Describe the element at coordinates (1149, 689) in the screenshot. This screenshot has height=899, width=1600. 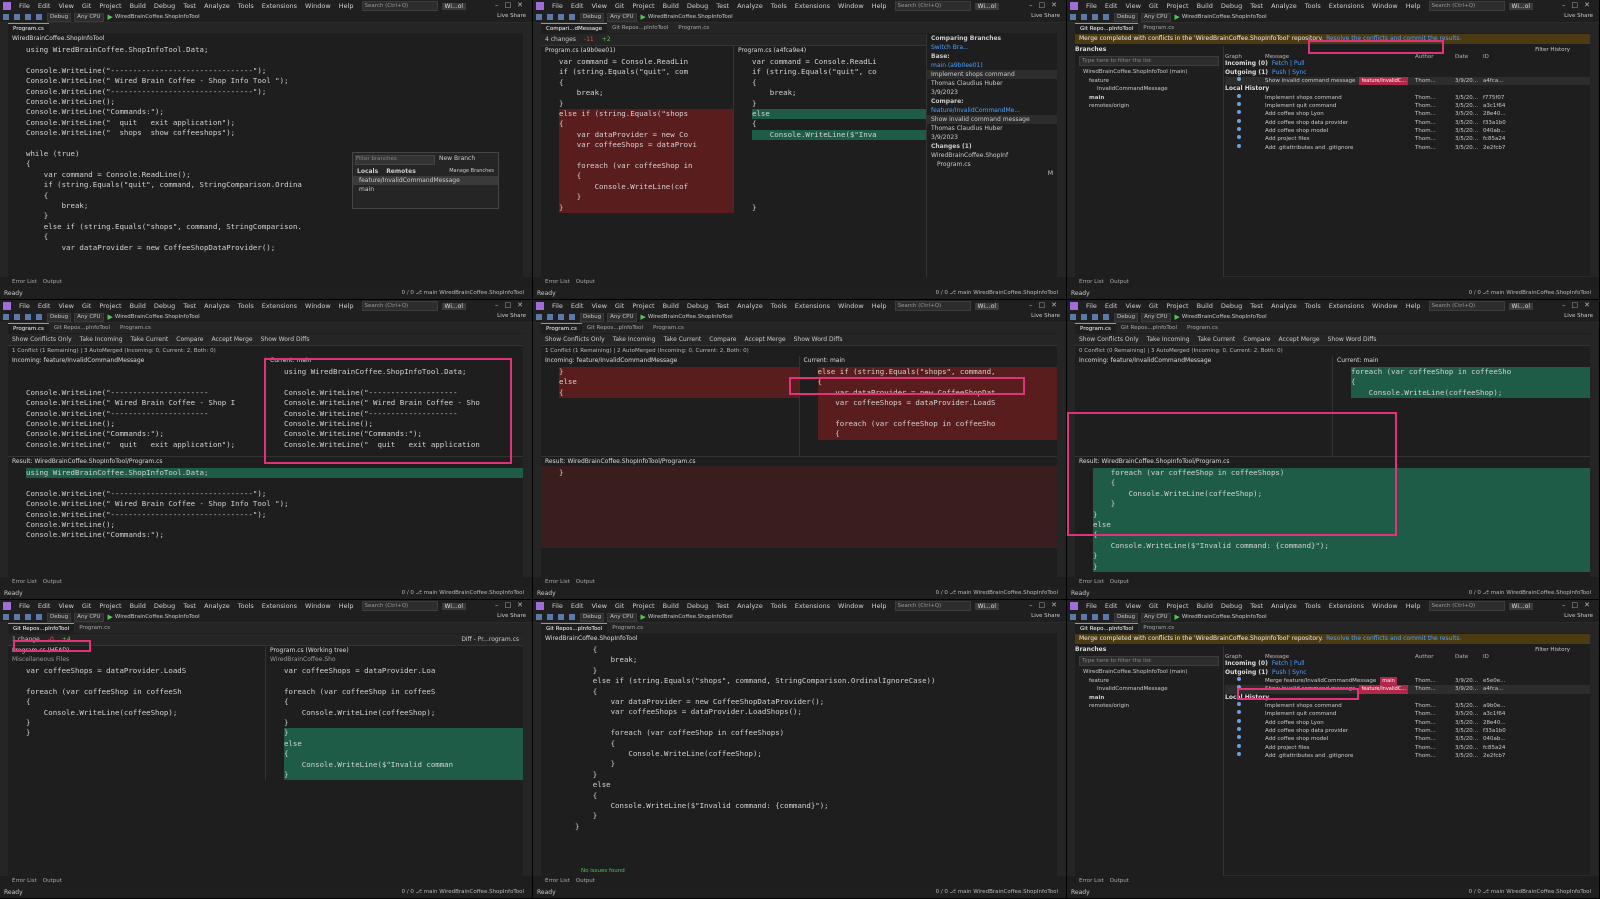
I see `branch-tree-node: InvalidCommandMessage` at that location.